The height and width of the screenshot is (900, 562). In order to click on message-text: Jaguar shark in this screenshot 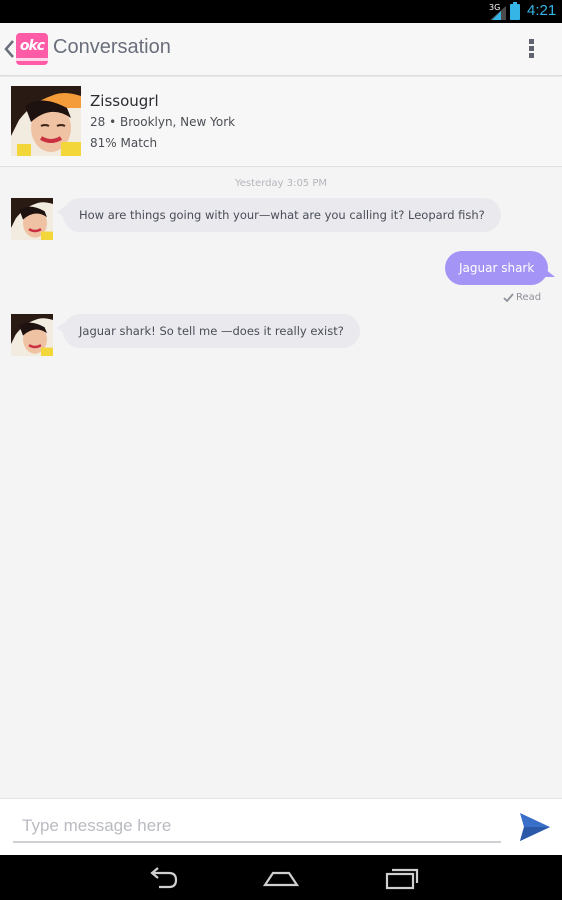, I will do `click(497, 268)`.